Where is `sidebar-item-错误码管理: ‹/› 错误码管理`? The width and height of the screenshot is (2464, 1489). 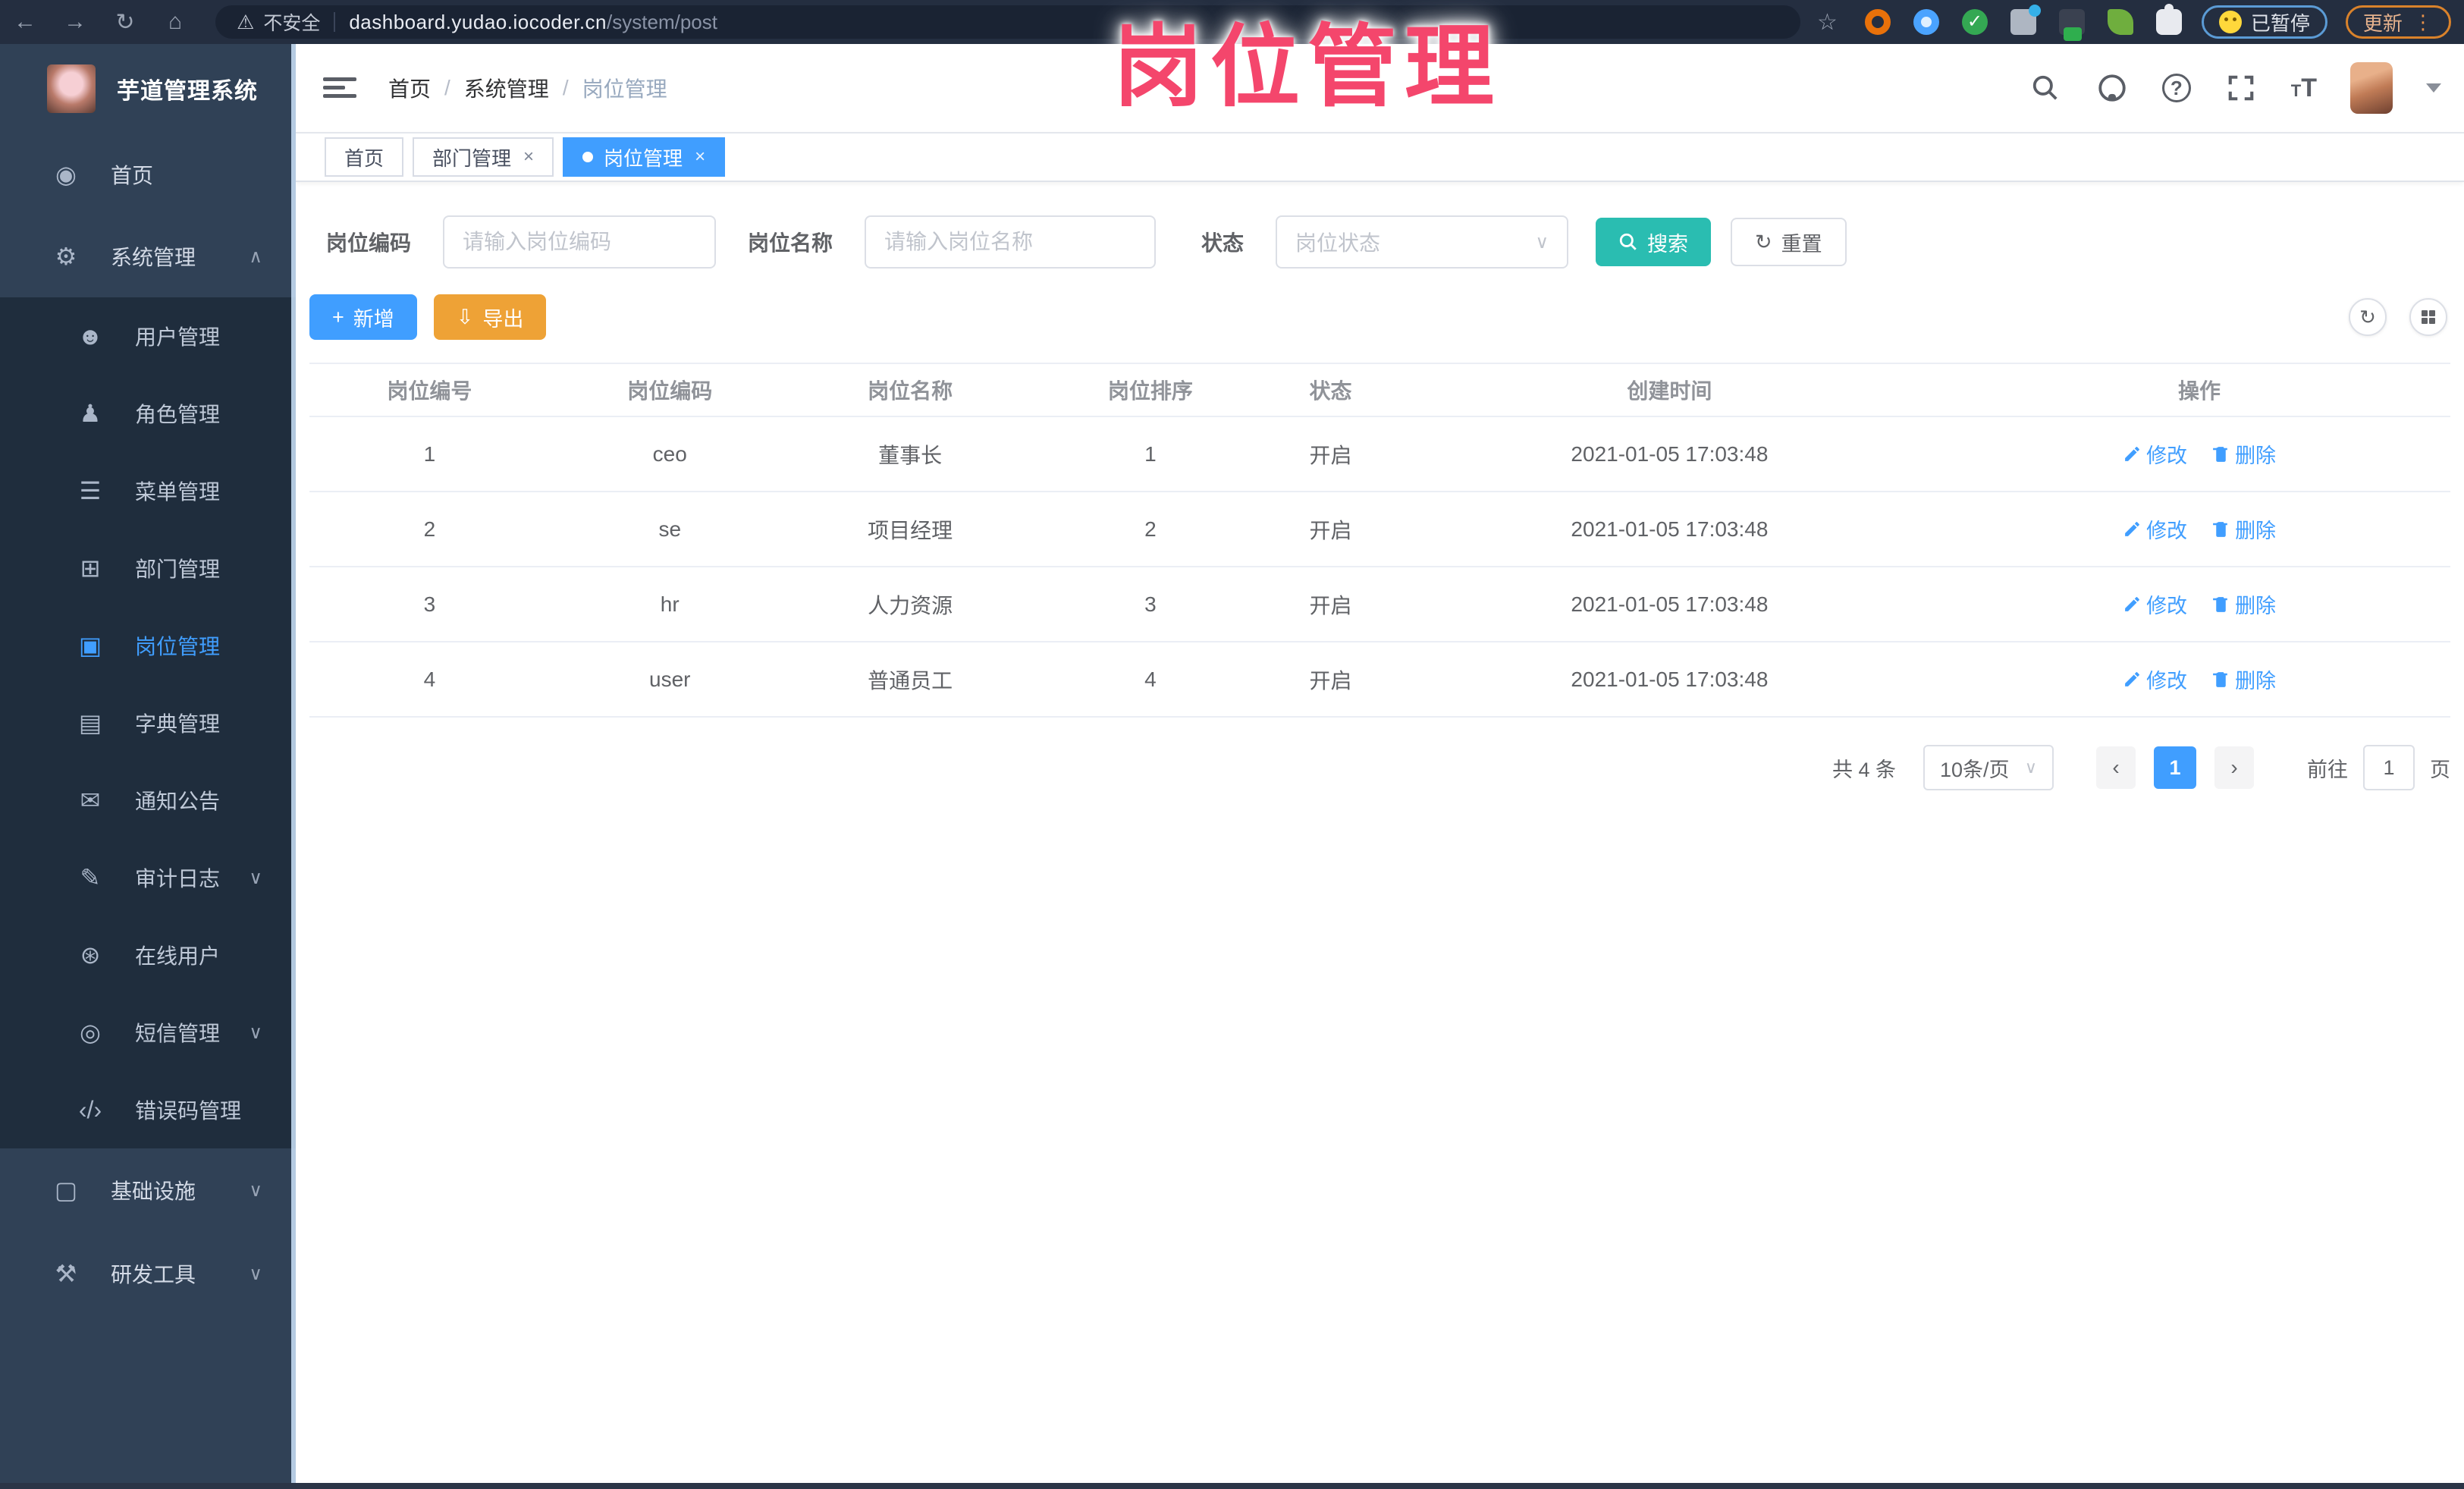 sidebar-item-错误码管理: ‹/› 错误码管理 is located at coordinates (148, 1109).